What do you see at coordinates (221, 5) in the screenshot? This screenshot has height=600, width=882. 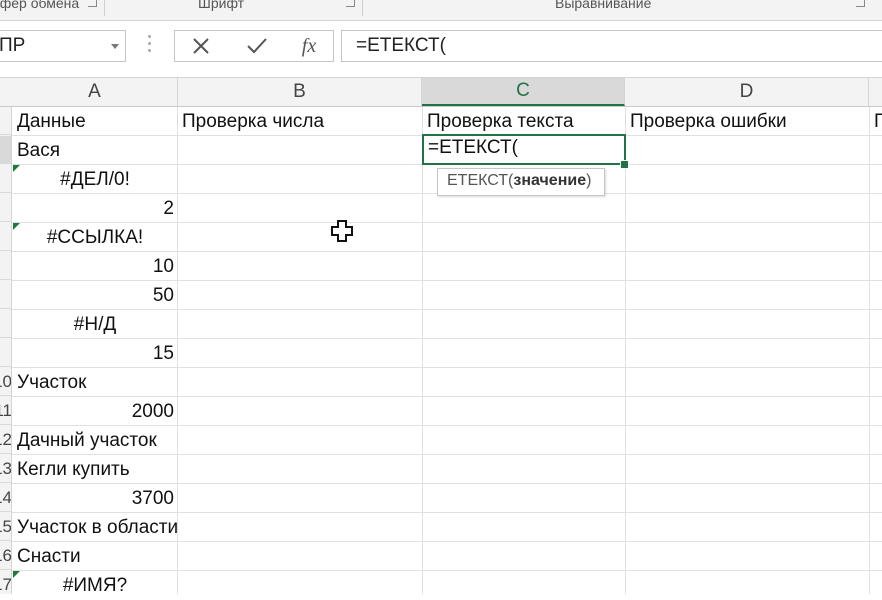 I see `ribbon-group-font: Шрифт` at bounding box center [221, 5].